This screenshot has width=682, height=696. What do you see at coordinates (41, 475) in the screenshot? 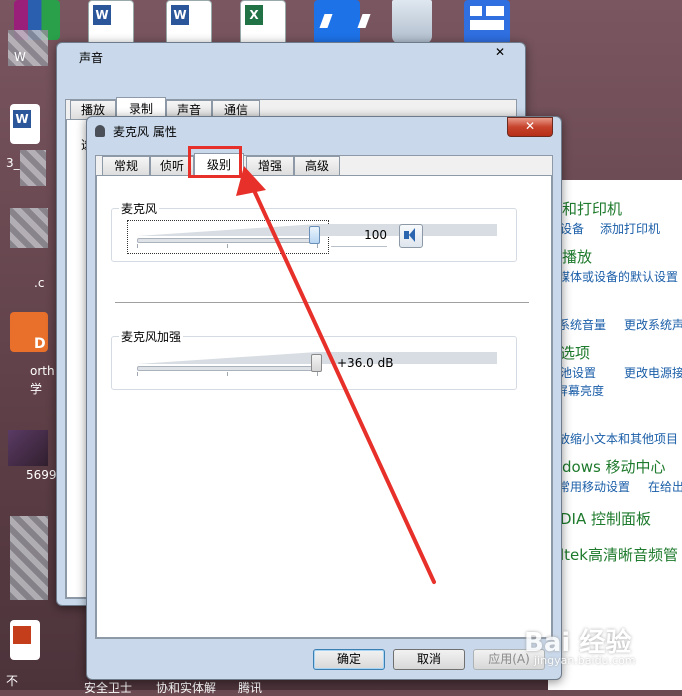
I see `desktop-label: 5699` at bounding box center [41, 475].